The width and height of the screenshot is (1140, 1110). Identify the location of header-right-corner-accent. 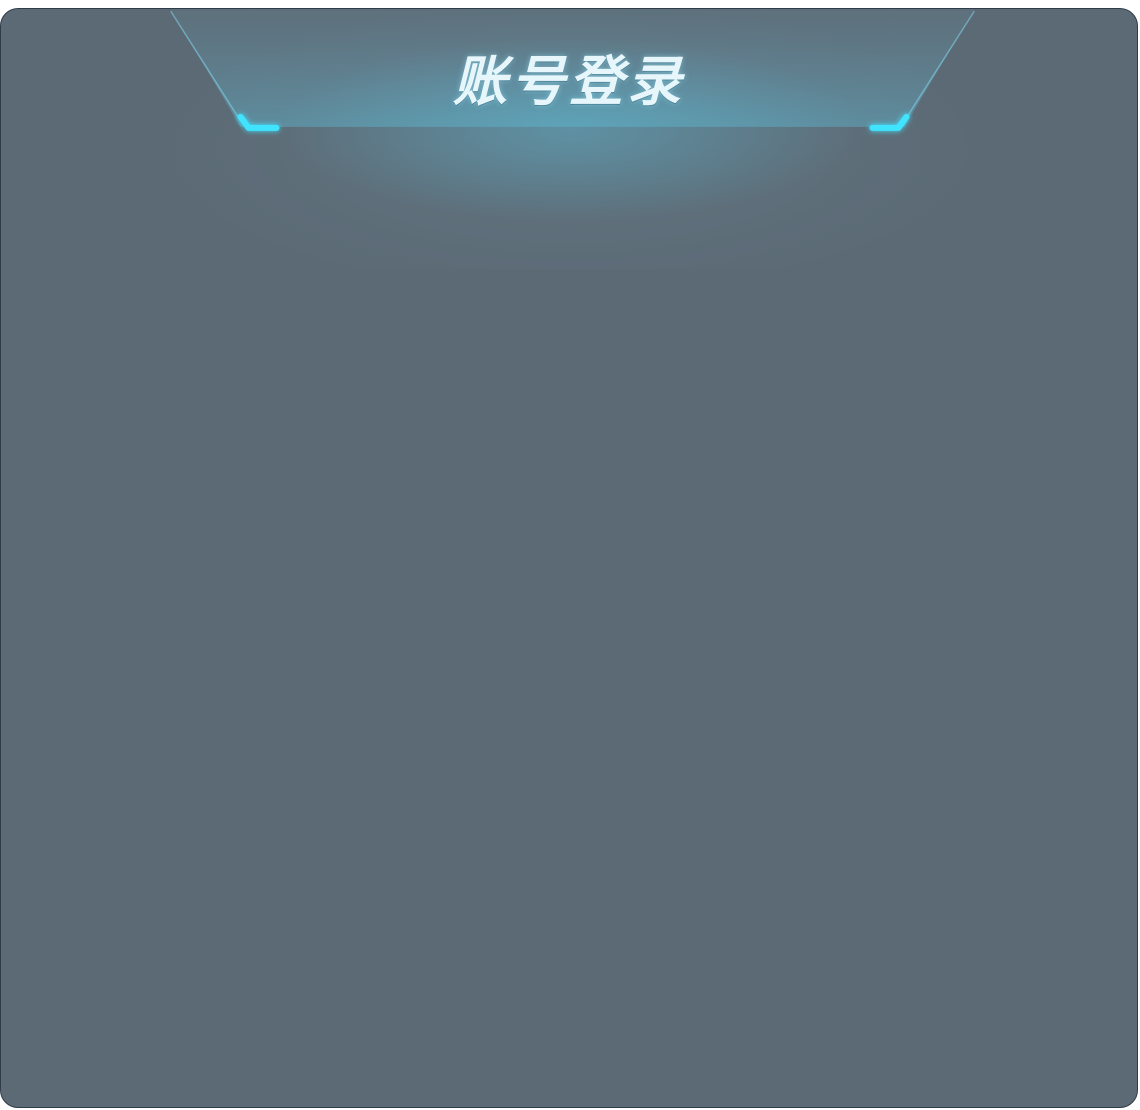
(889, 122).